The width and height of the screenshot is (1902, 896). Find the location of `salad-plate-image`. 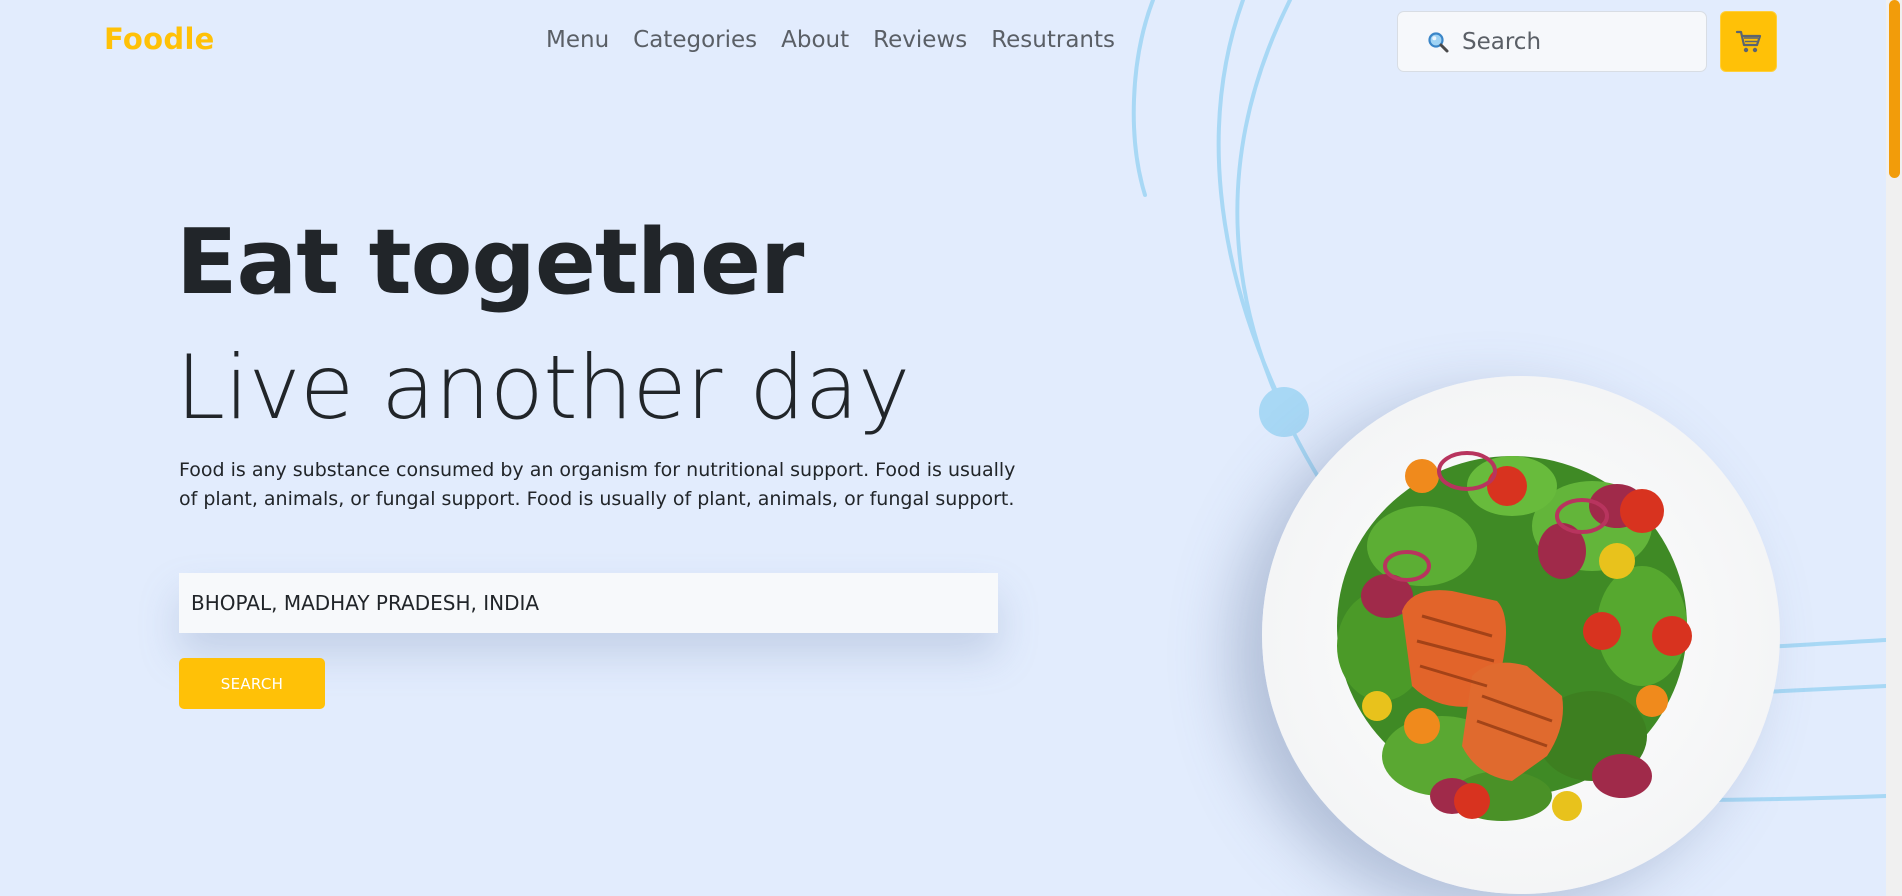

salad-plate-image is located at coordinates (1514, 636).